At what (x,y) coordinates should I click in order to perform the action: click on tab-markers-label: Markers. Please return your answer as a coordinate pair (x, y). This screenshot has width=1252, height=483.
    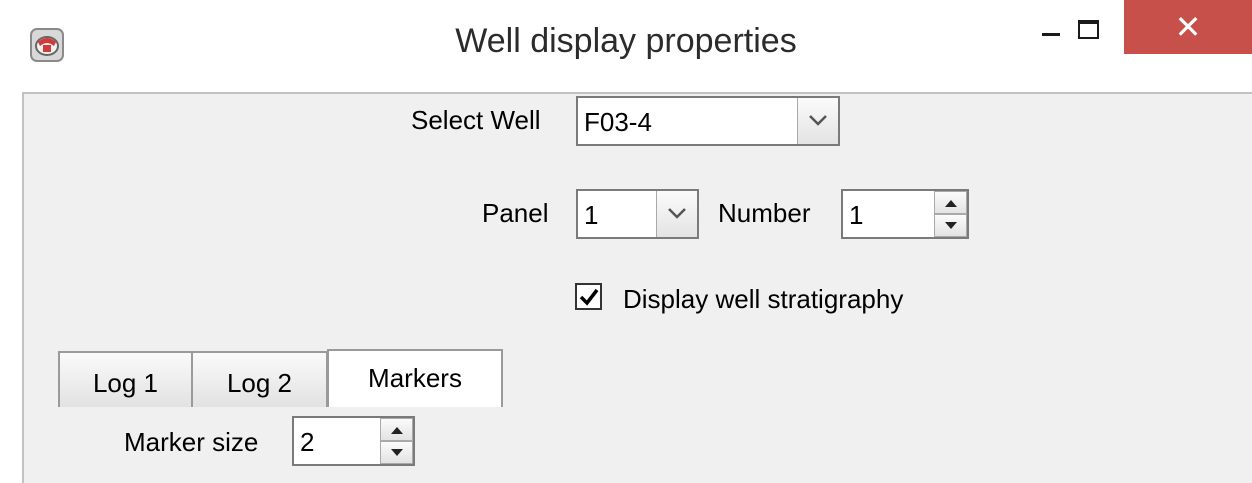
    Looking at the image, I should click on (415, 378).